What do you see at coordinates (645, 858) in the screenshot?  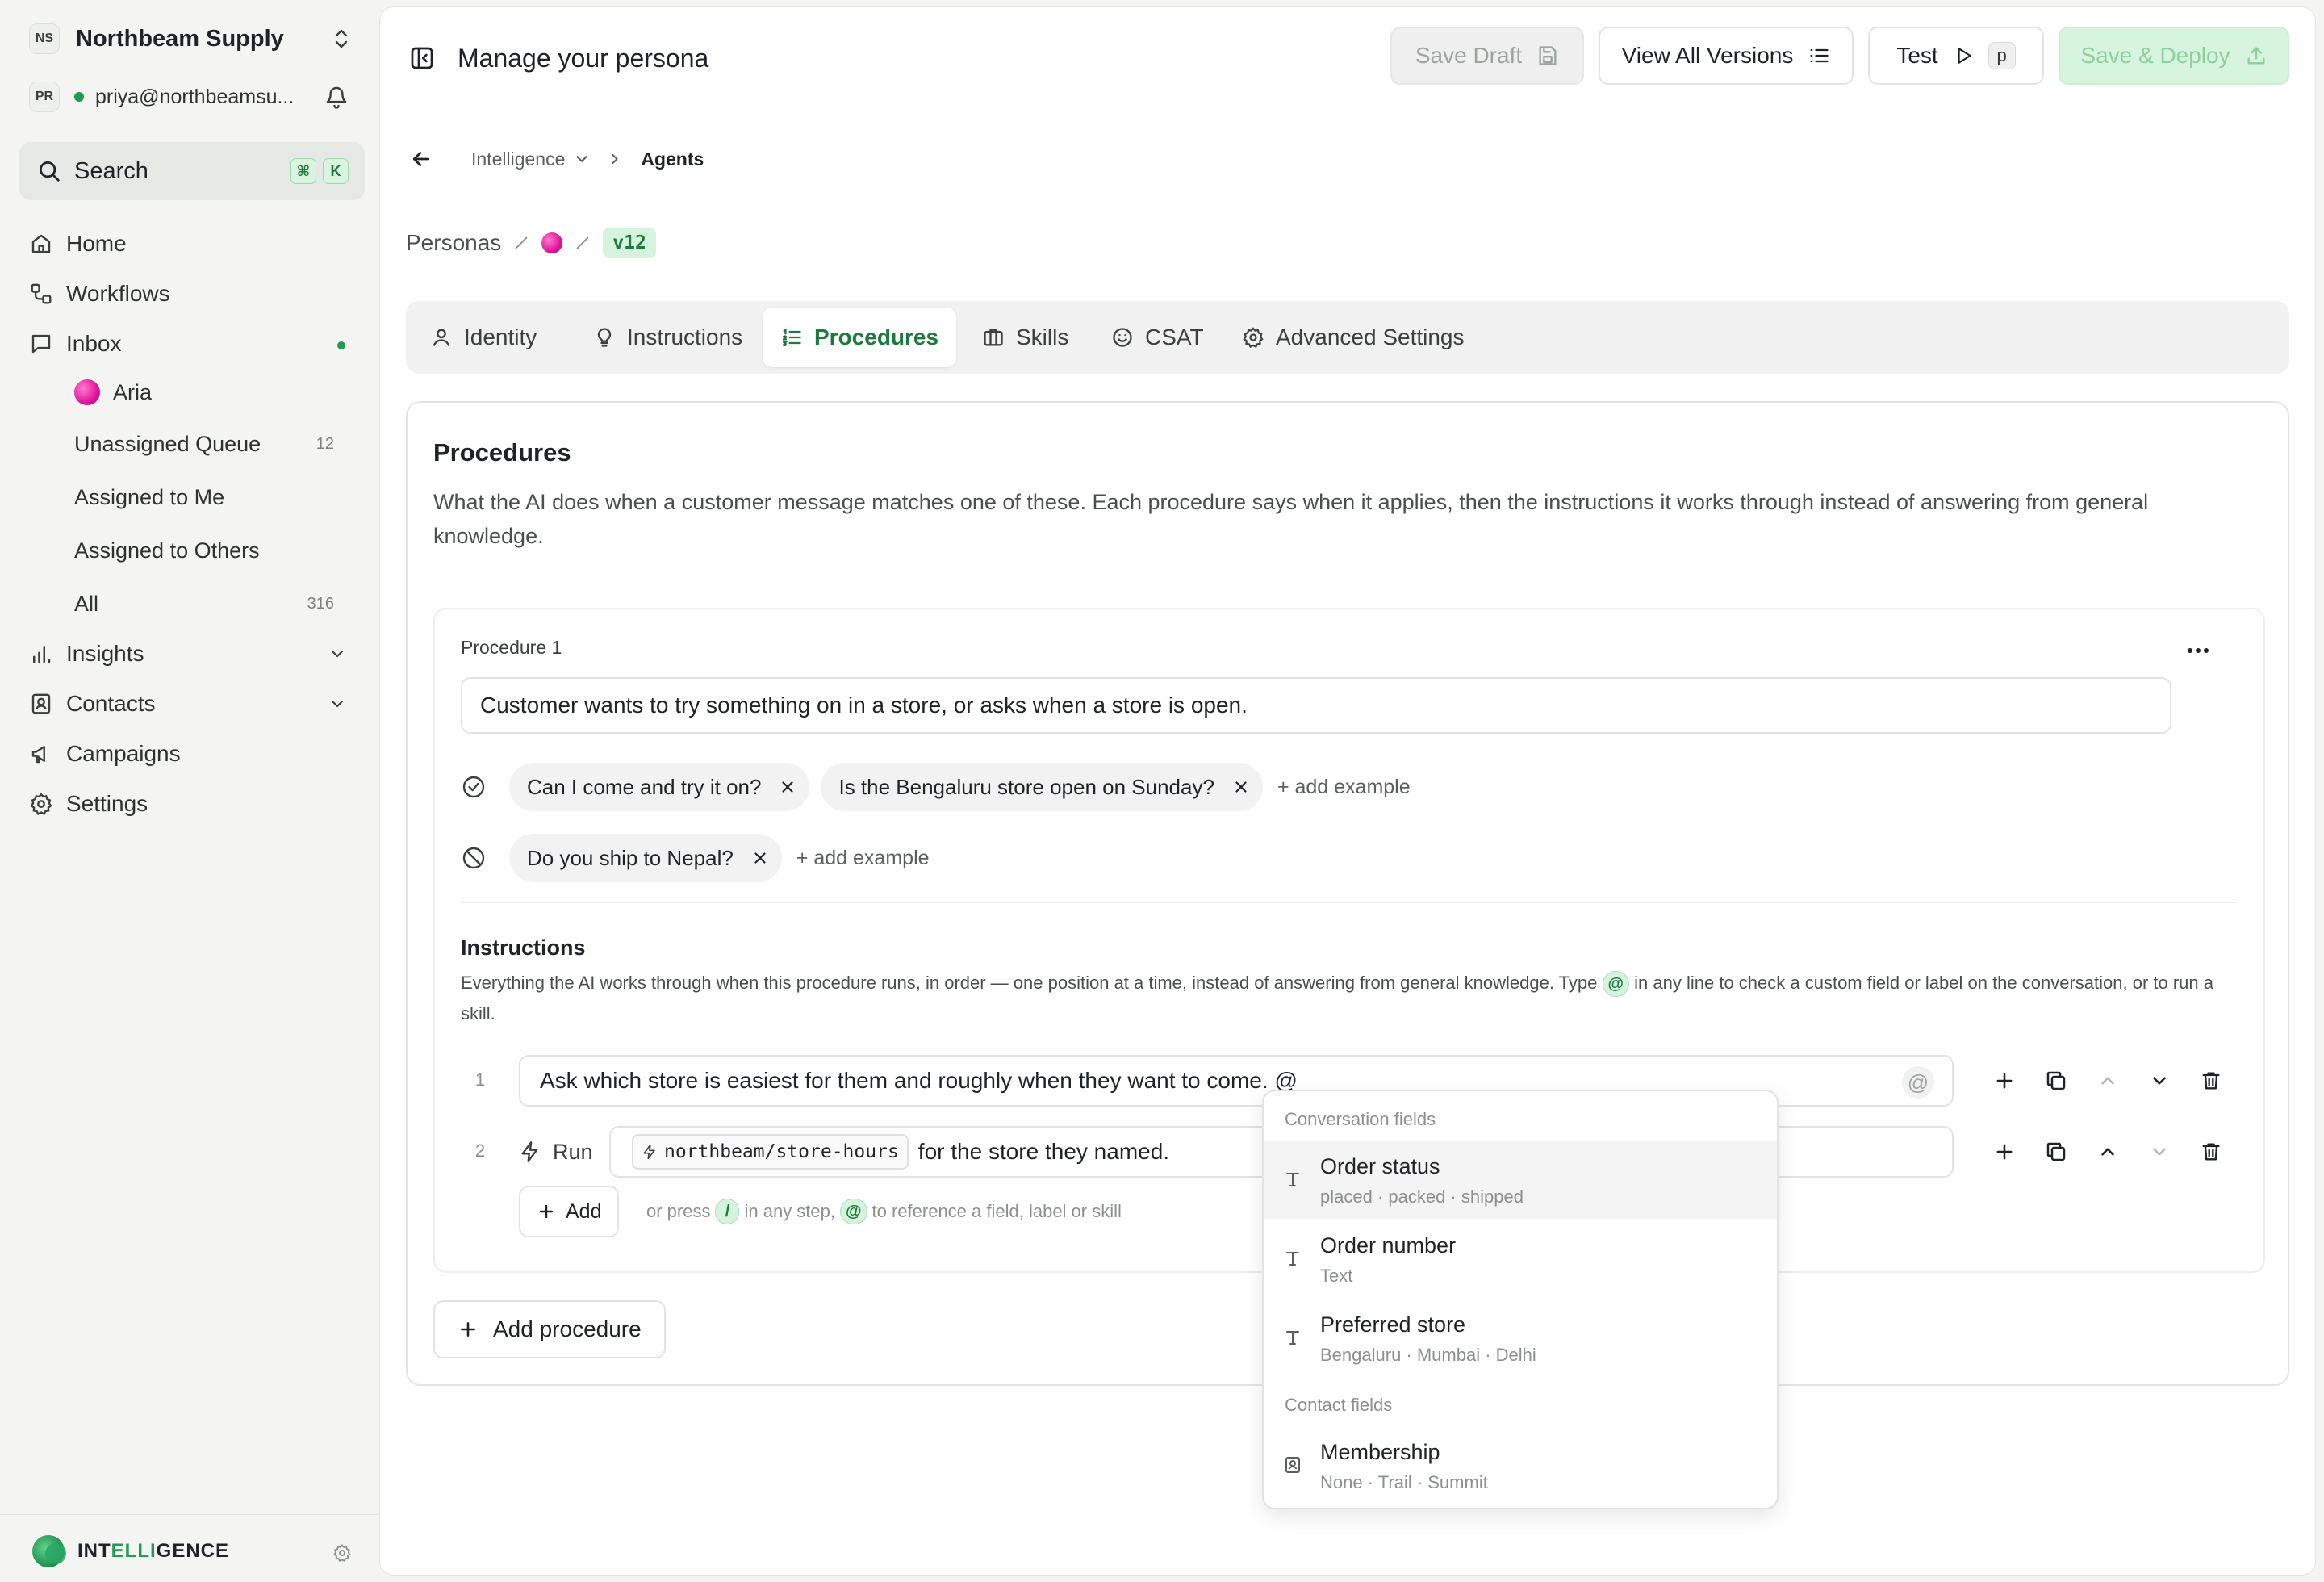 I see `example-chip: Do you ship to Nepal?` at bounding box center [645, 858].